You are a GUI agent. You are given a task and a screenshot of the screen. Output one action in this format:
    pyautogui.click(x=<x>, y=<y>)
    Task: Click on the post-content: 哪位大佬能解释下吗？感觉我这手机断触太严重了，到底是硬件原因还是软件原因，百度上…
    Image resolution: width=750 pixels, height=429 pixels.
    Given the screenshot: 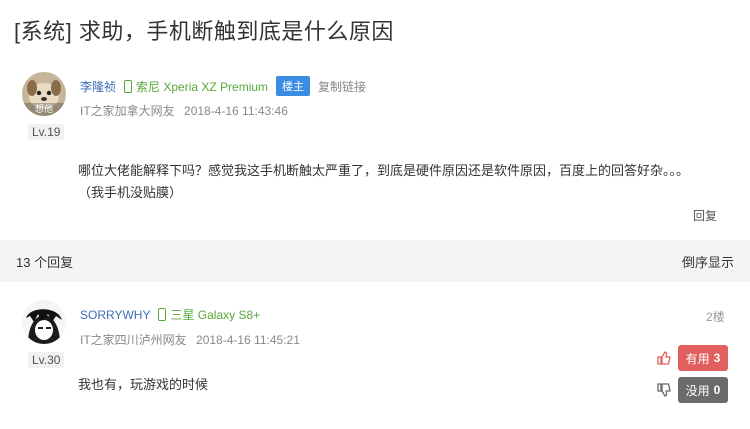 What is the action you would take?
    pyautogui.click(x=408, y=182)
    